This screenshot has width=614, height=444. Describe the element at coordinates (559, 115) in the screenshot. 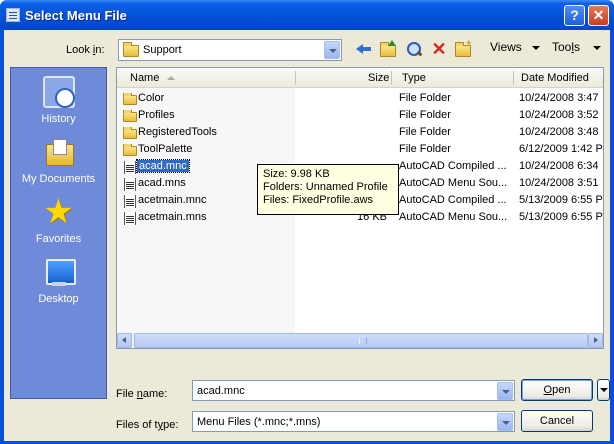

I see `file-date-cell: 10/24/2008 3:52` at that location.